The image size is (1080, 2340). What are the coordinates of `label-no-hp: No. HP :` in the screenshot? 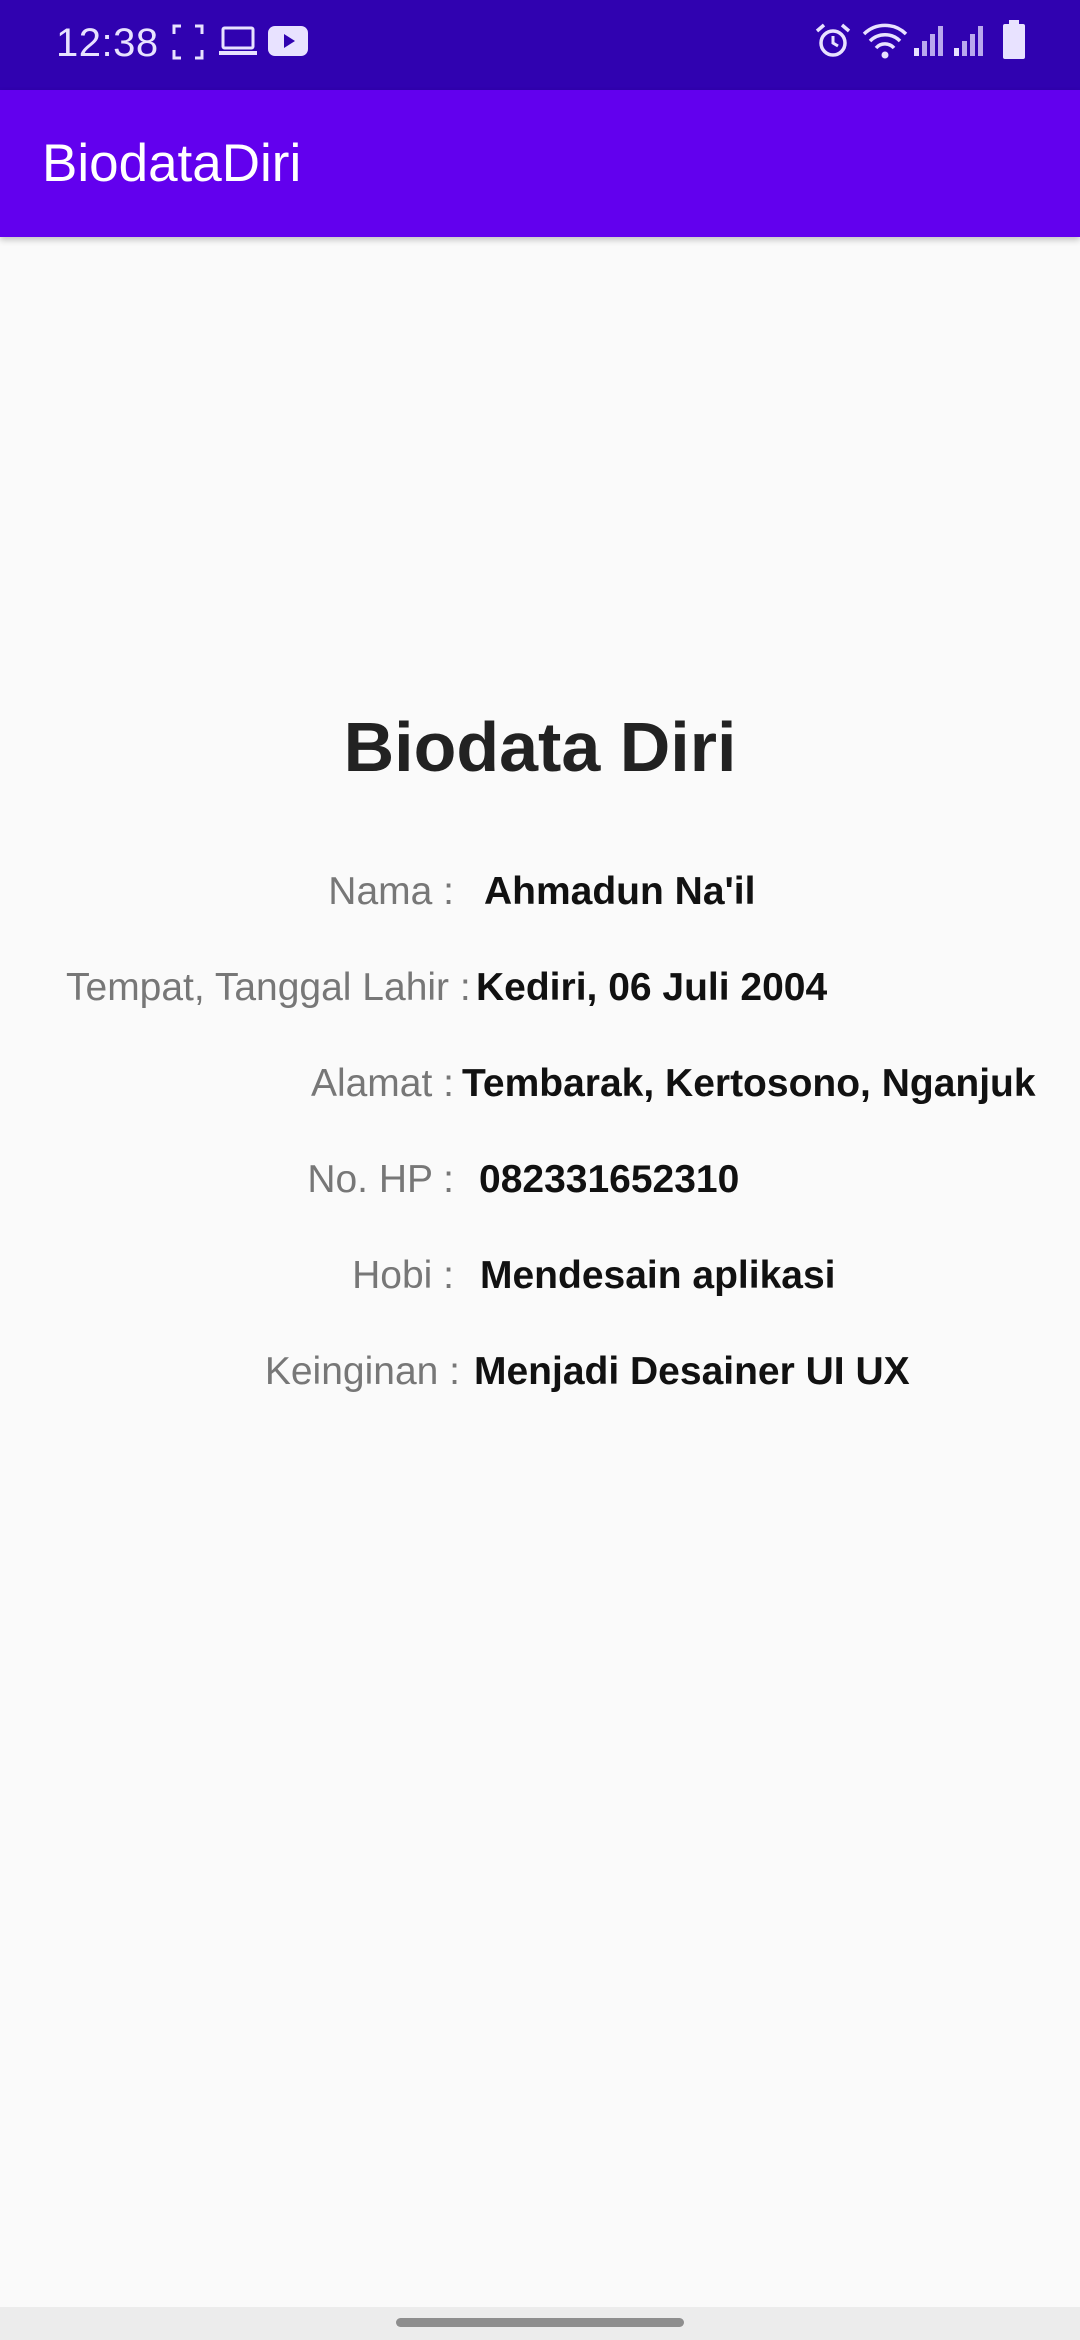 It's located at (380, 1179).